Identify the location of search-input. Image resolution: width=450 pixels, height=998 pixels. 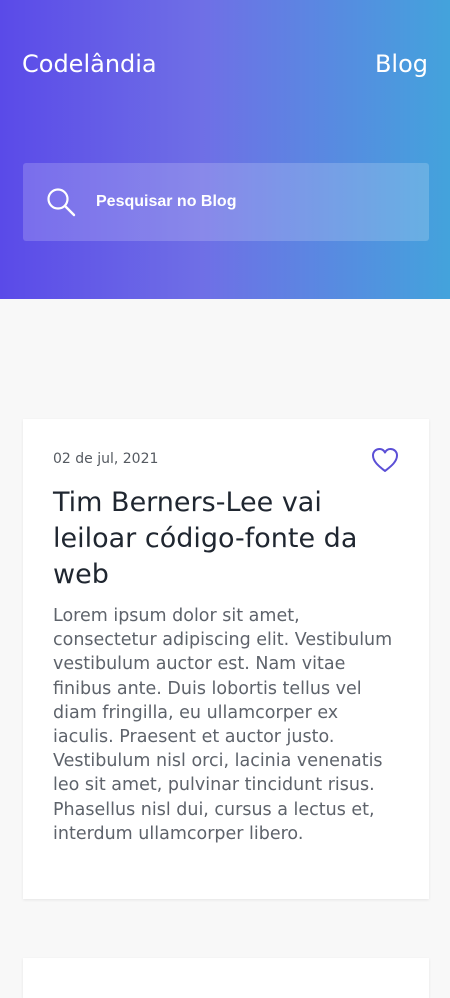
(246, 202).